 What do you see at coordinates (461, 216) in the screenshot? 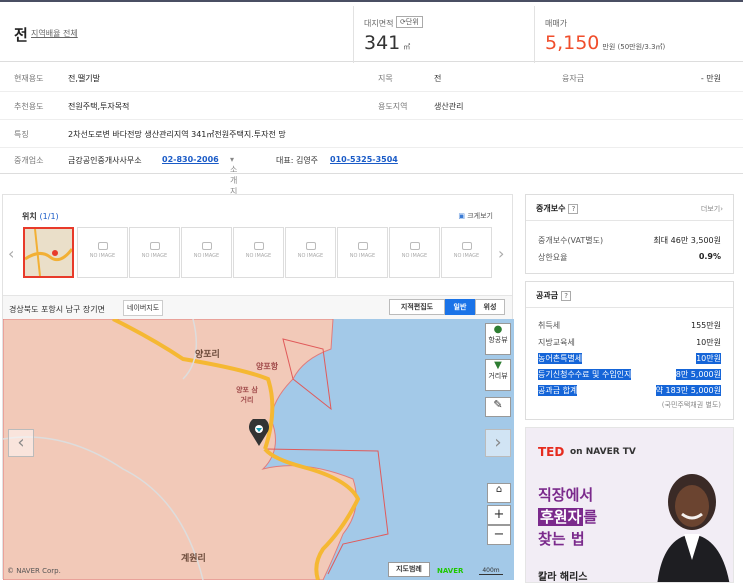
I see `enlarge-icon: ▣` at bounding box center [461, 216].